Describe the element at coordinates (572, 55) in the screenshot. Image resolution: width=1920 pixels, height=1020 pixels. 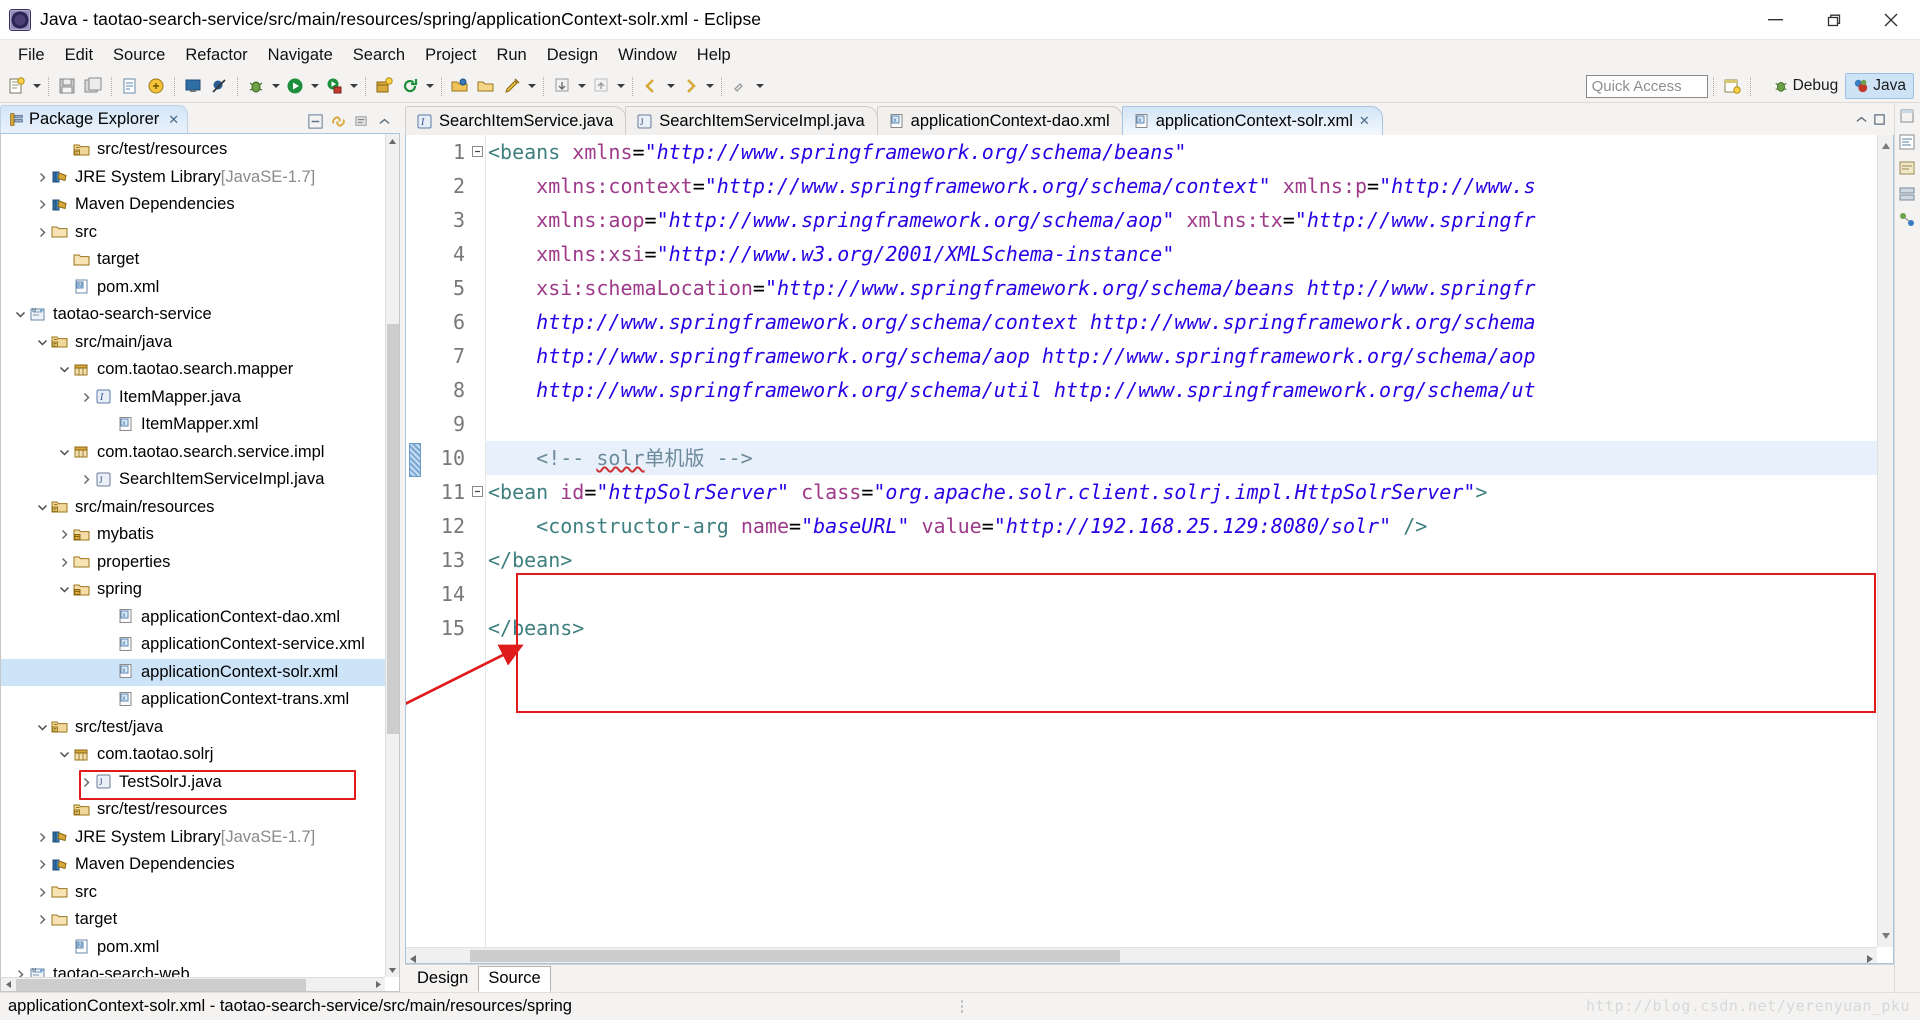
I see `menu-design: Design` at that location.